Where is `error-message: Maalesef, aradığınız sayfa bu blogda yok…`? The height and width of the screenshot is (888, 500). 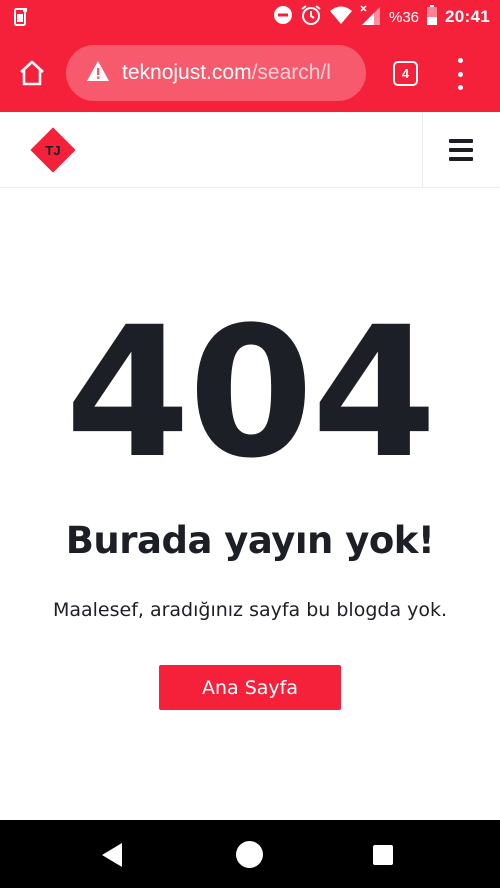 error-message: Maalesef, aradığınız sayfa bu blogda yok… is located at coordinates (250, 610).